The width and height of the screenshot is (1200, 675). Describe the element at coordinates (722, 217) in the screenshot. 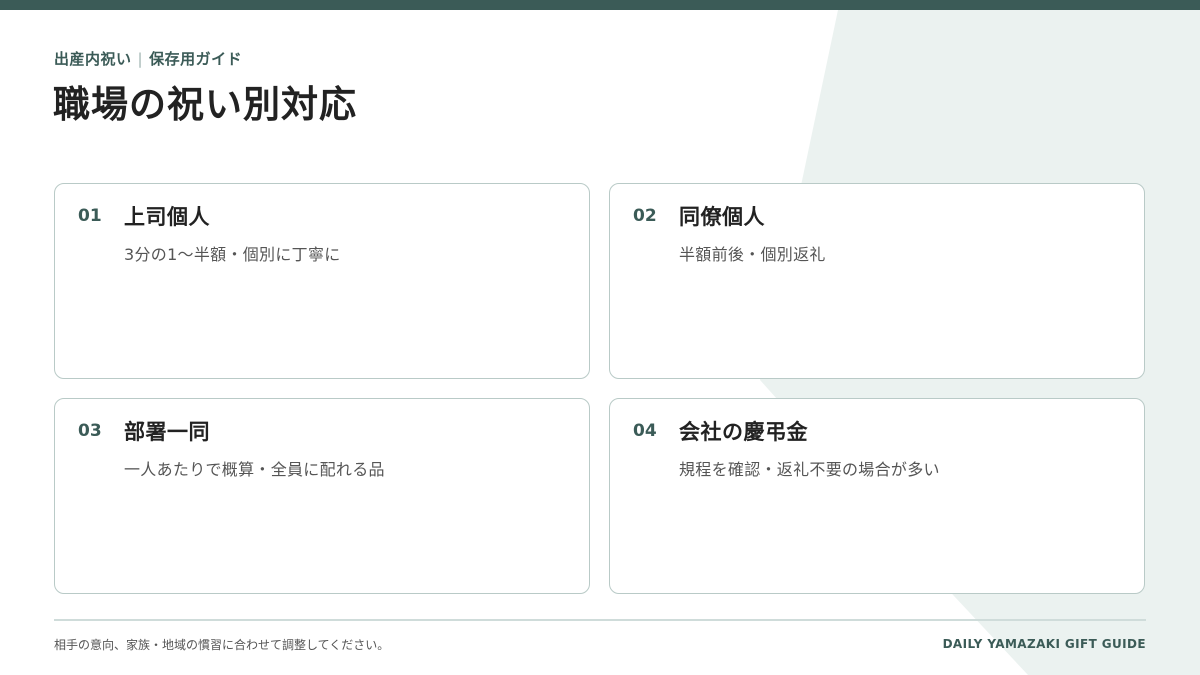

I see `card-title: 同僚個人` at that location.